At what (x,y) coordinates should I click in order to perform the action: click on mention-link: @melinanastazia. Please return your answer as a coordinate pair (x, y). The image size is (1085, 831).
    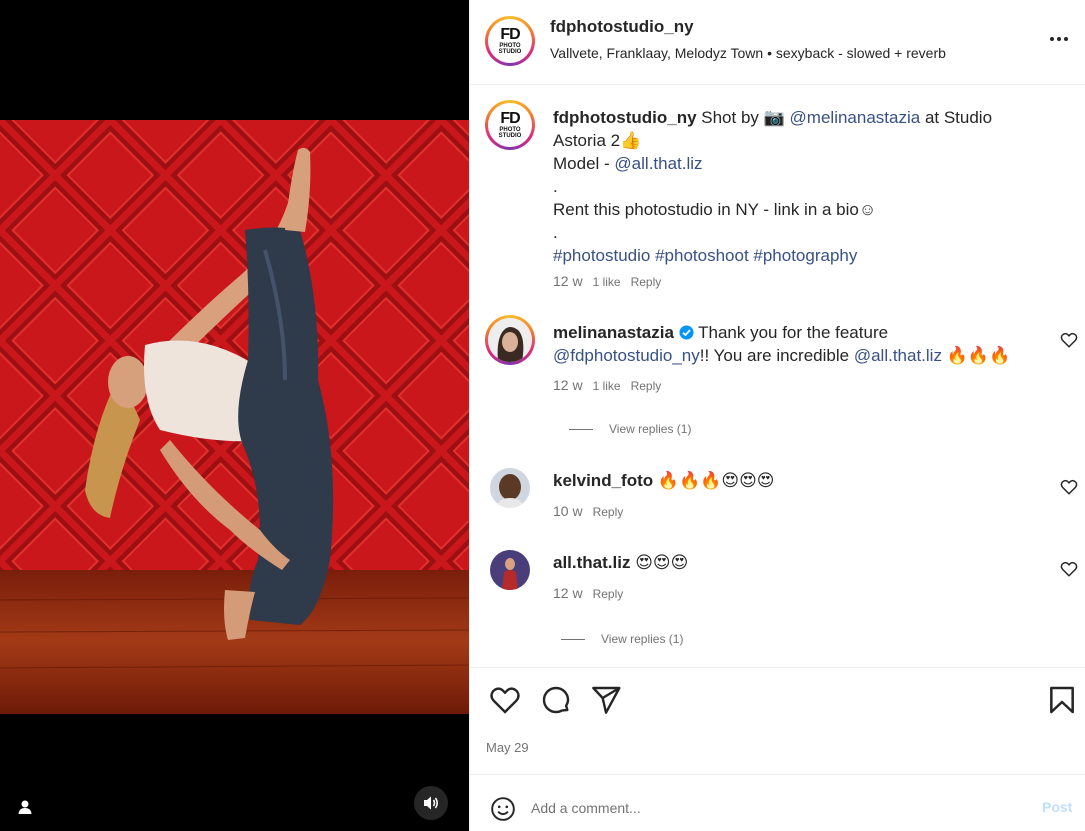
    Looking at the image, I should click on (855, 117).